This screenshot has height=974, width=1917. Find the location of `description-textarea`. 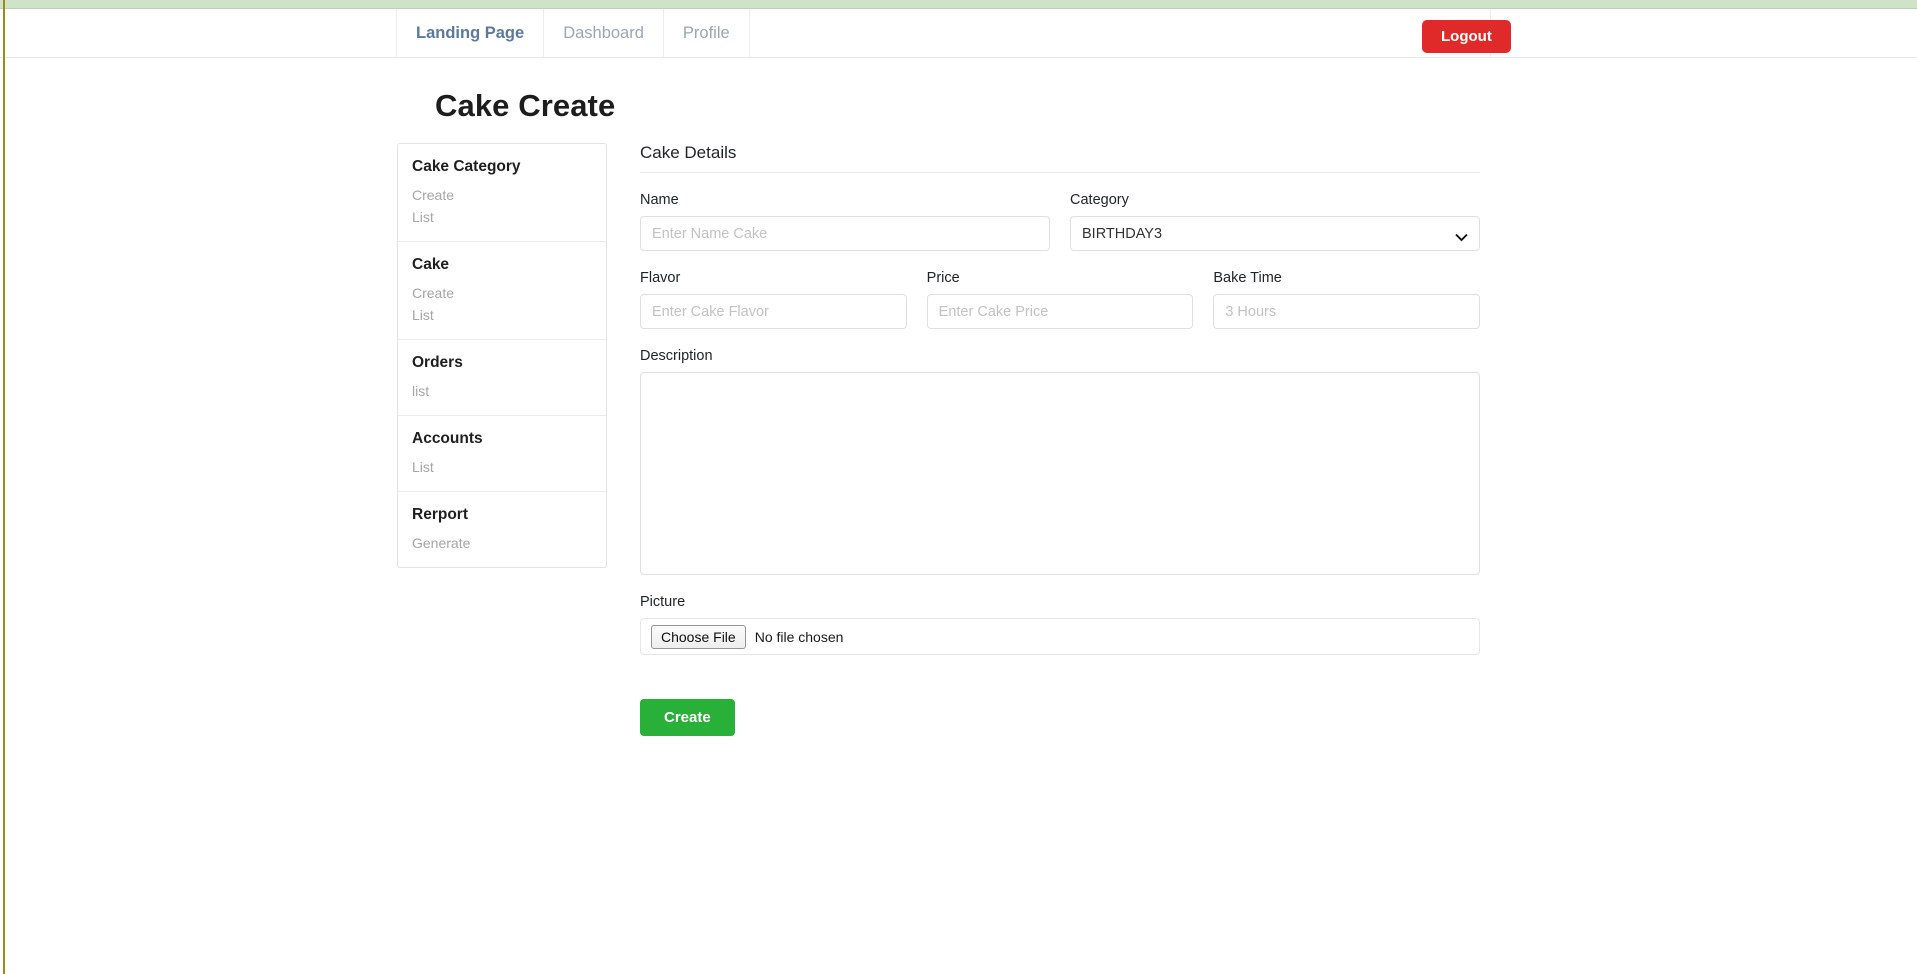

description-textarea is located at coordinates (1060, 473).